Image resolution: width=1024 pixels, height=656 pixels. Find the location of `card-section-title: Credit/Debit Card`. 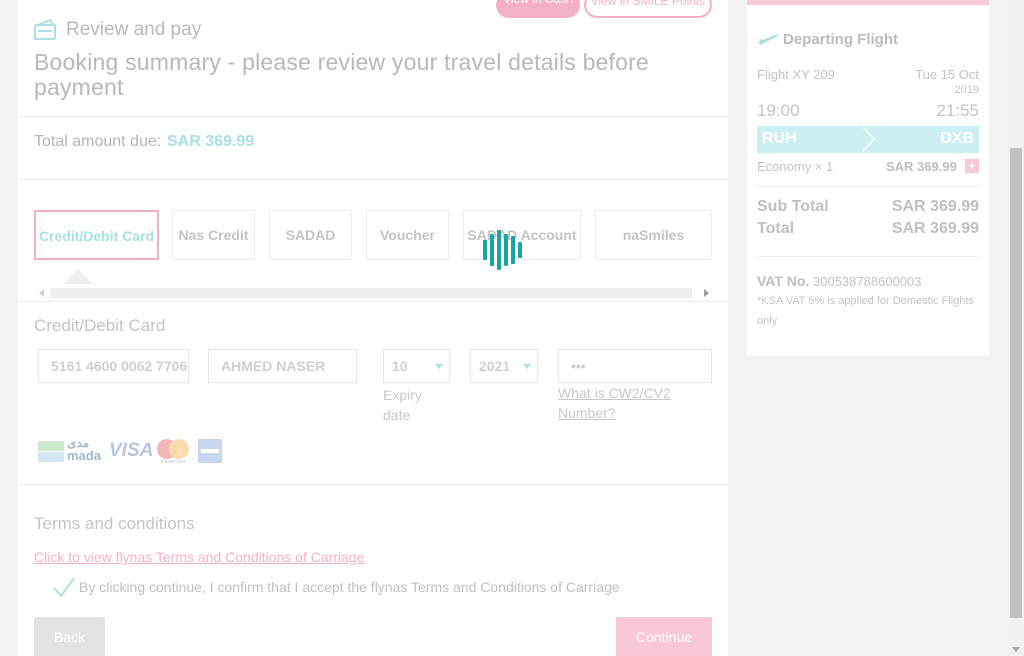

card-section-title: Credit/Debit Card is located at coordinates (100, 325).